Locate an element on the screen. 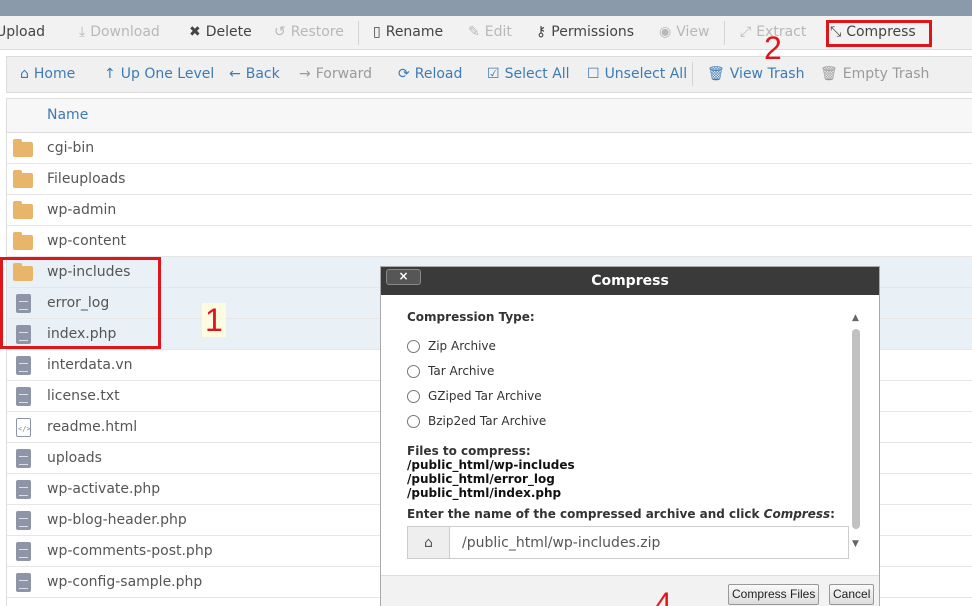 This screenshot has height=606, width=972. radio-bzip2-tar-archive: Bzip2ed Tar Archive is located at coordinates (476, 421).